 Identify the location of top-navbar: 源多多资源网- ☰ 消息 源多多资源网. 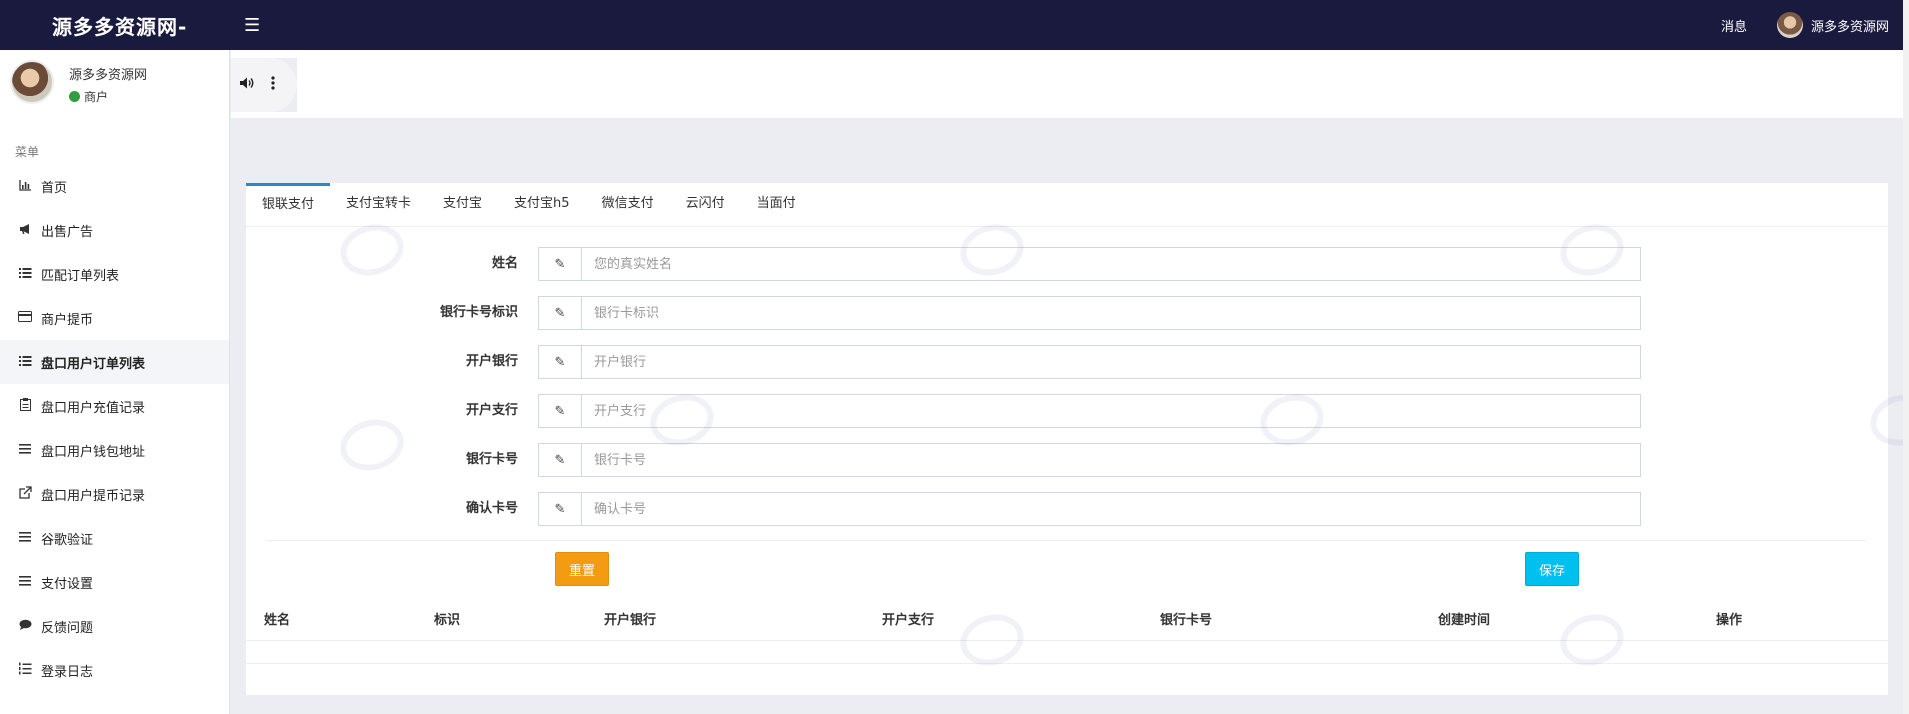
(954, 25).